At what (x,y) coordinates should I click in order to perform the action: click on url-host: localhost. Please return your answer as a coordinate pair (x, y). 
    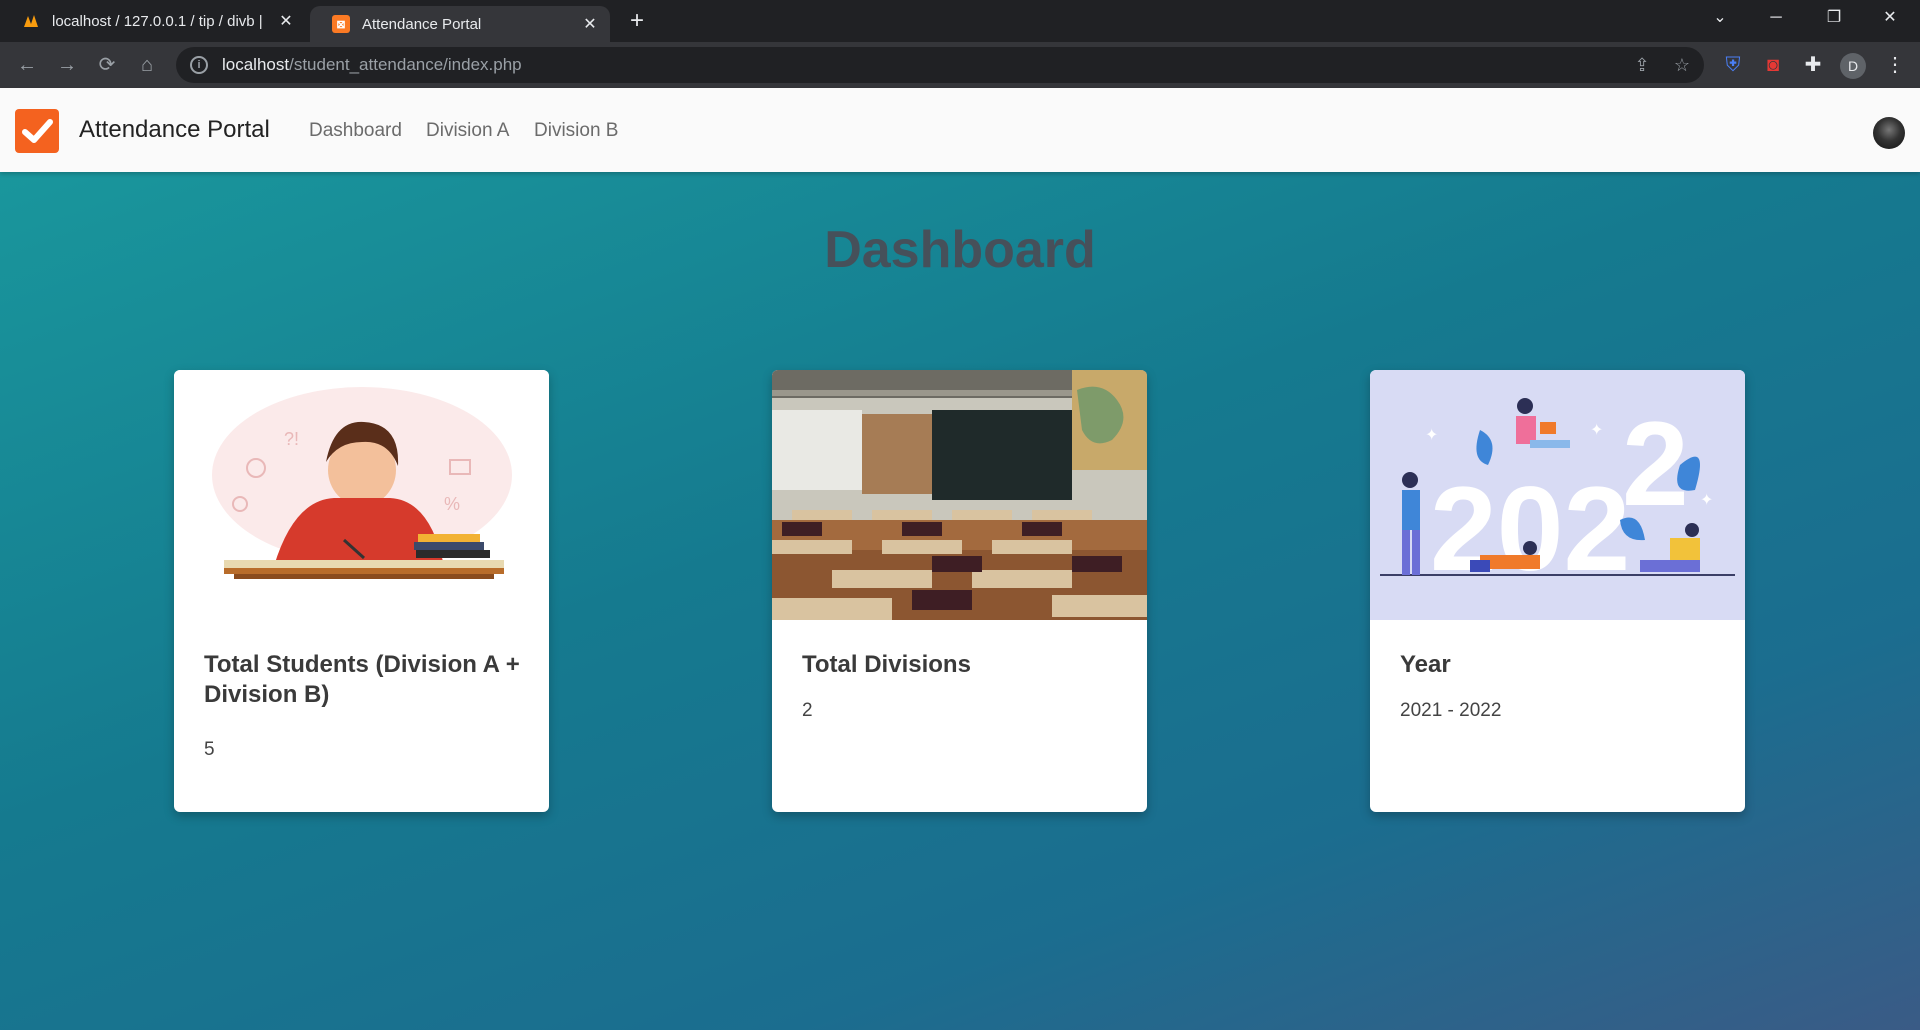
    Looking at the image, I should click on (256, 64).